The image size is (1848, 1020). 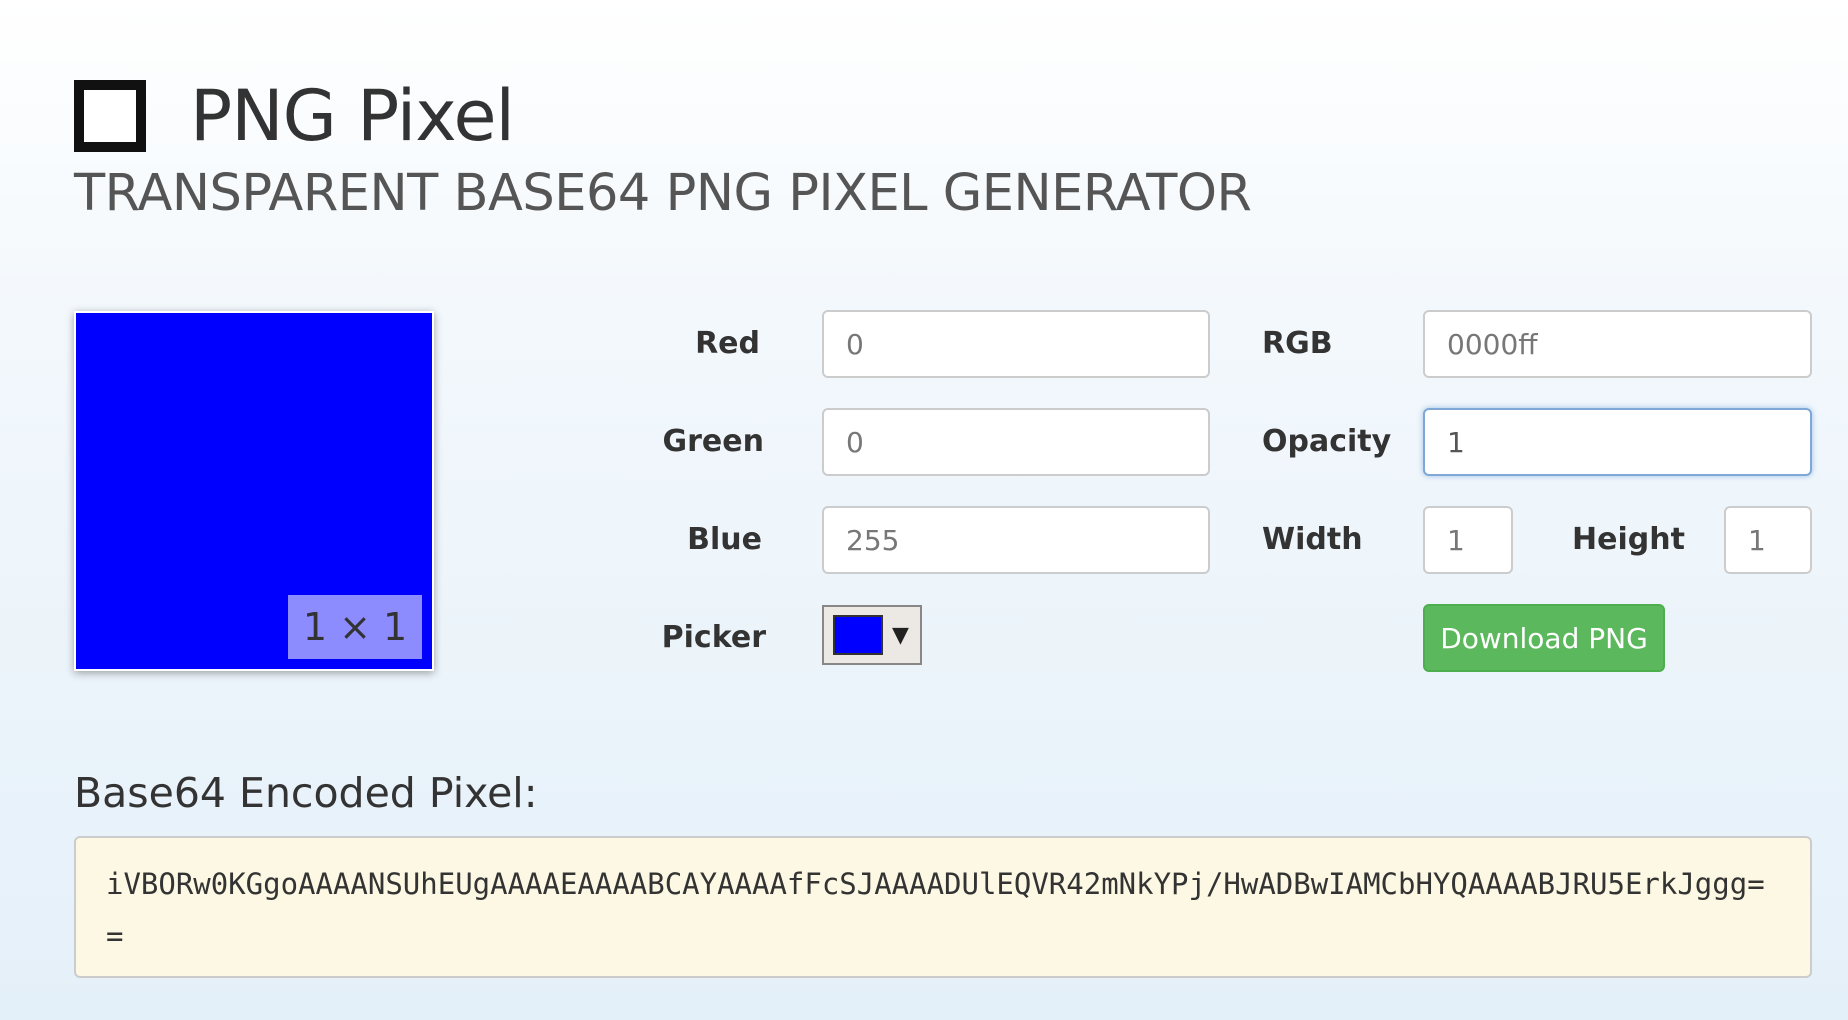 What do you see at coordinates (1768, 540) in the screenshot?
I see `height-input` at bounding box center [1768, 540].